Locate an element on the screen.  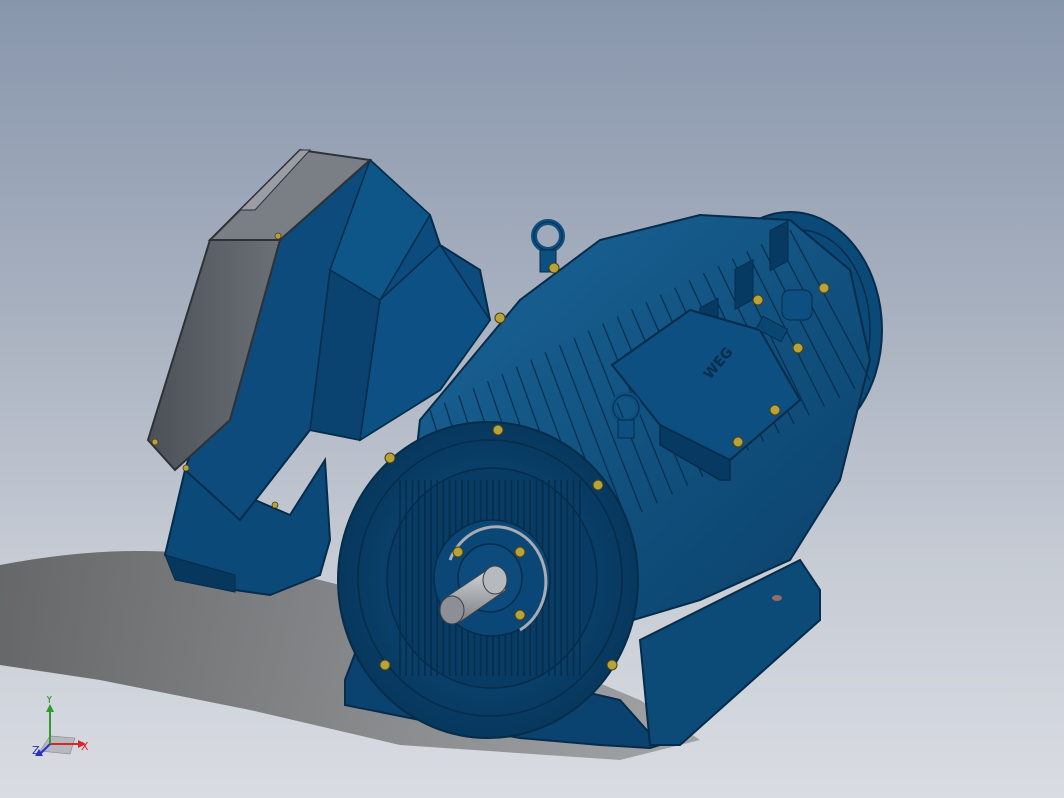
coordinate-triad: X Y Z is located at coordinates (60, 726).